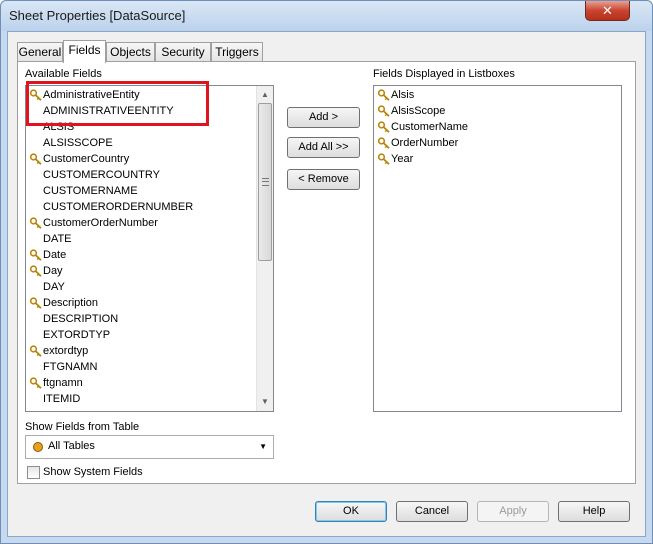 This screenshot has height=544, width=653. Describe the element at coordinates (140, 239) in the screenshot. I see `list-item: DATE` at that location.